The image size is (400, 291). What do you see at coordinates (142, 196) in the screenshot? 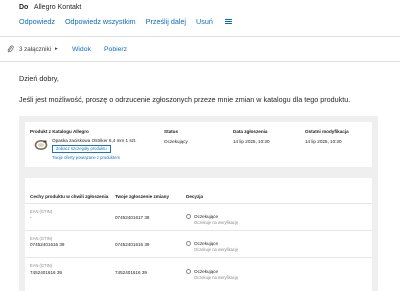
I see `your-change-column-header: Twoje zgłoszenie zmiany` at bounding box center [142, 196].